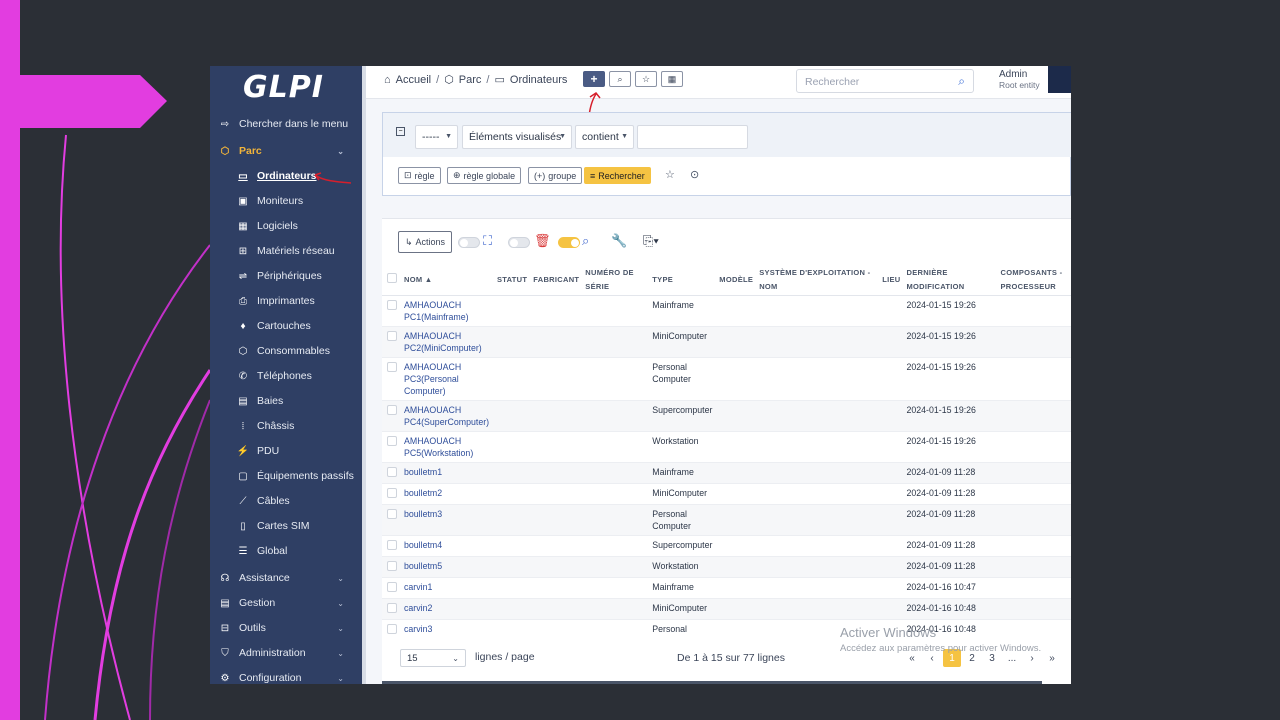 This screenshot has width=1280, height=720. I want to click on breadcrumb-item-home: Accueil, so click(413, 80).